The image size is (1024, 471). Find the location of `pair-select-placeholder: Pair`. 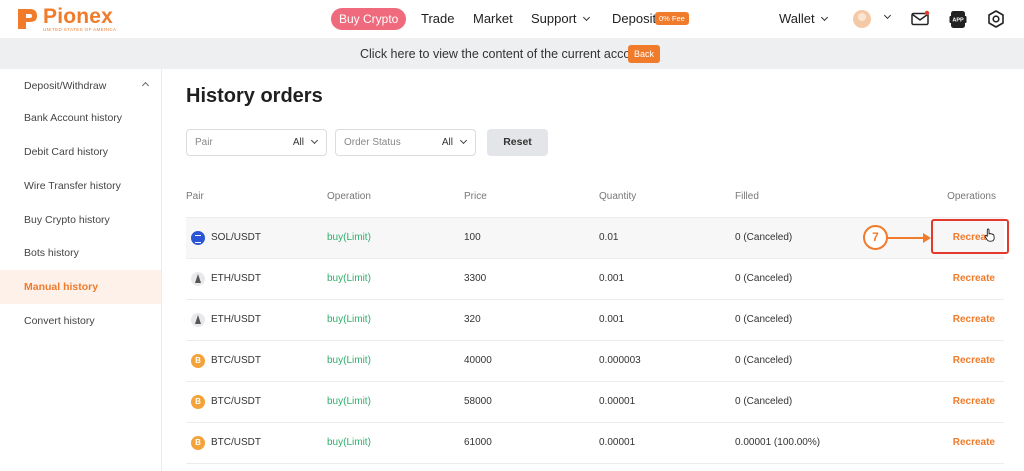

pair-select-placeholder: Pair is located at coordinates (204, 142).